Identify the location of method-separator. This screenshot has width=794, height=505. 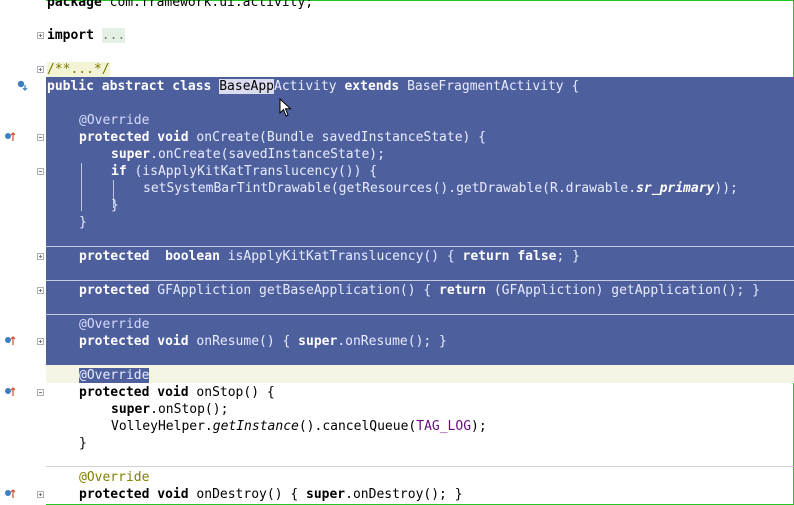
(420, 466).